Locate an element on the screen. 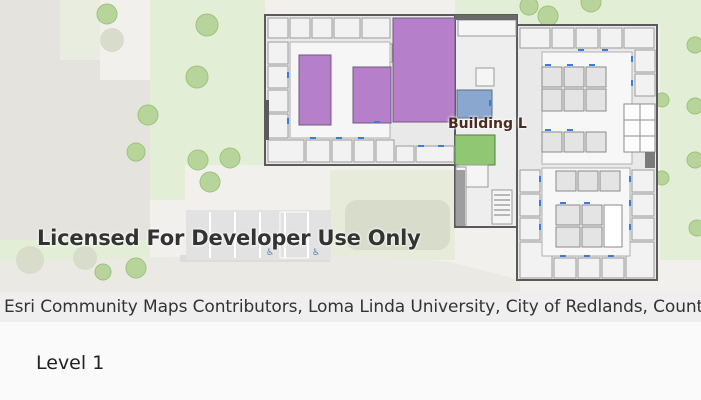 The image size is (701, 400). level-selector: Level 1 is located at coordinates (70, 363).